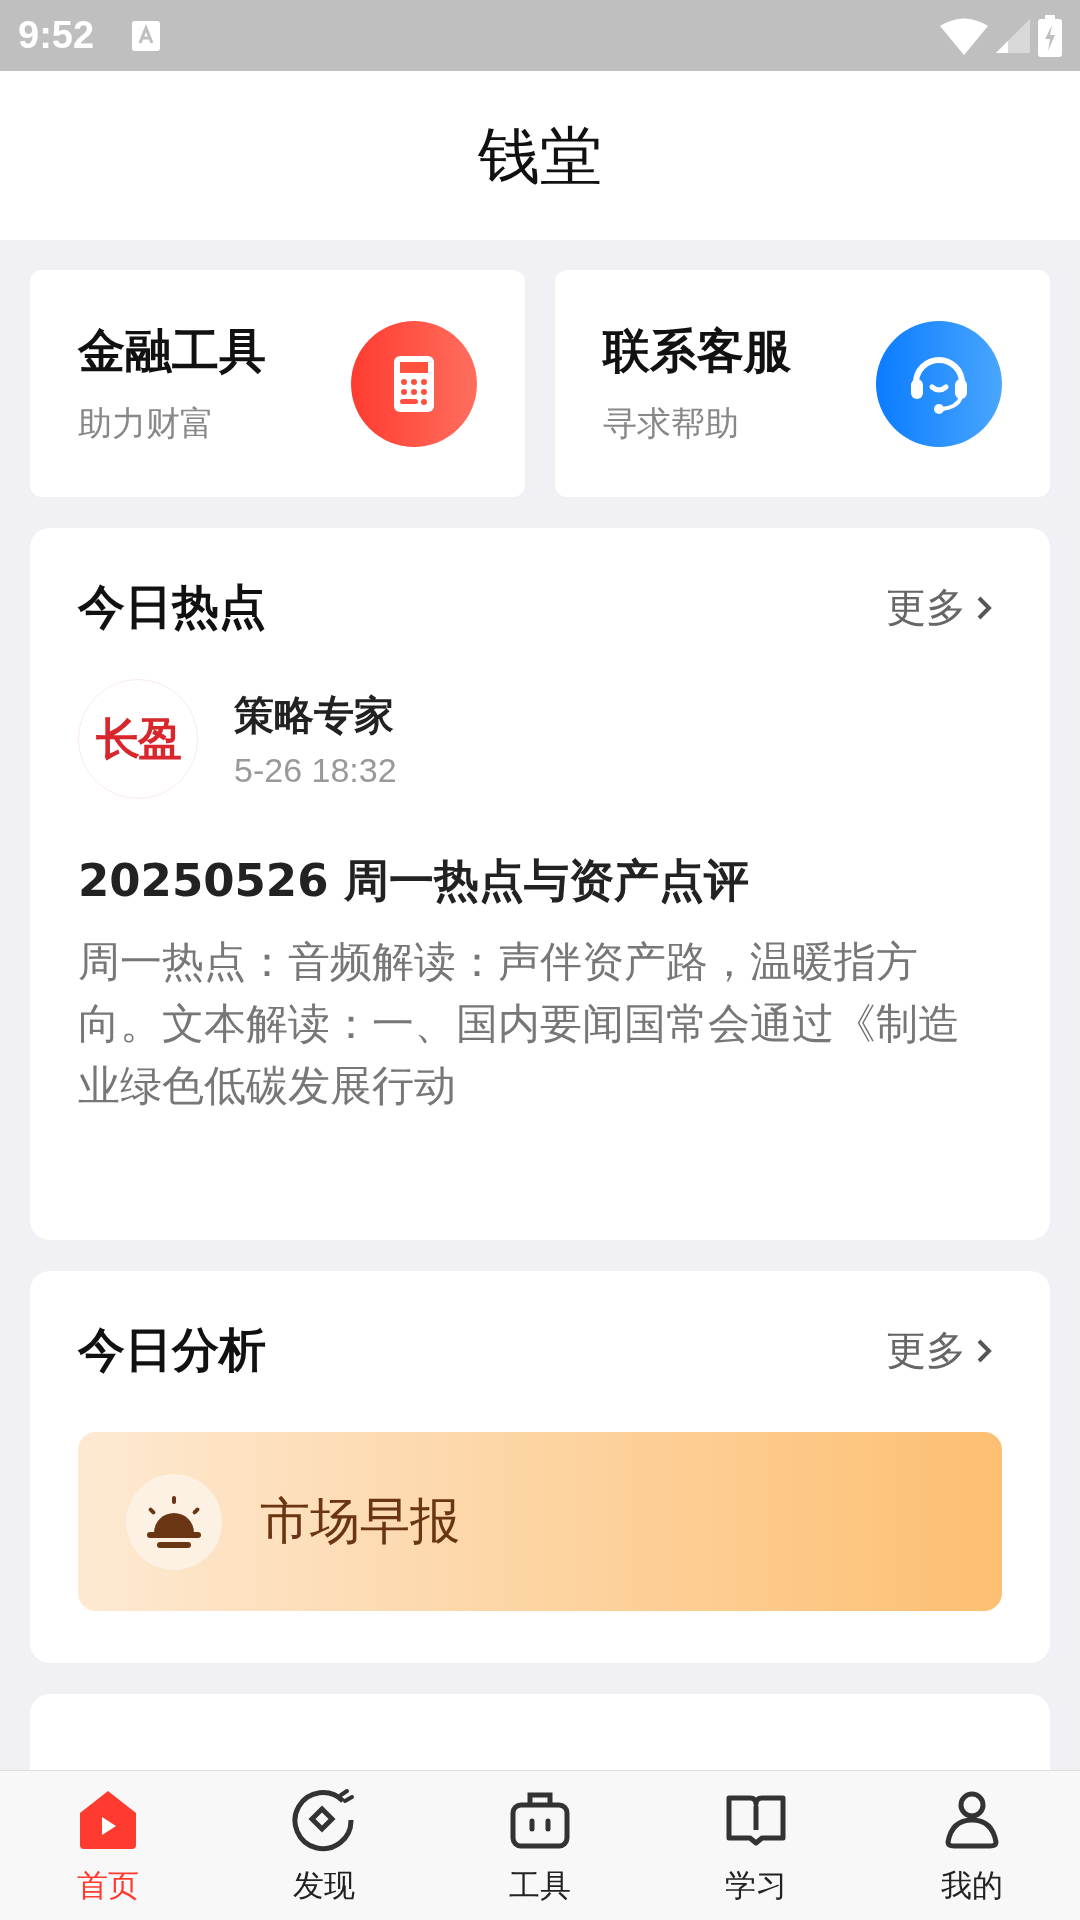 The height and width of the screenshot is (1920, 1080). I want to click on tab-item: 我的, so click(972, 1845).